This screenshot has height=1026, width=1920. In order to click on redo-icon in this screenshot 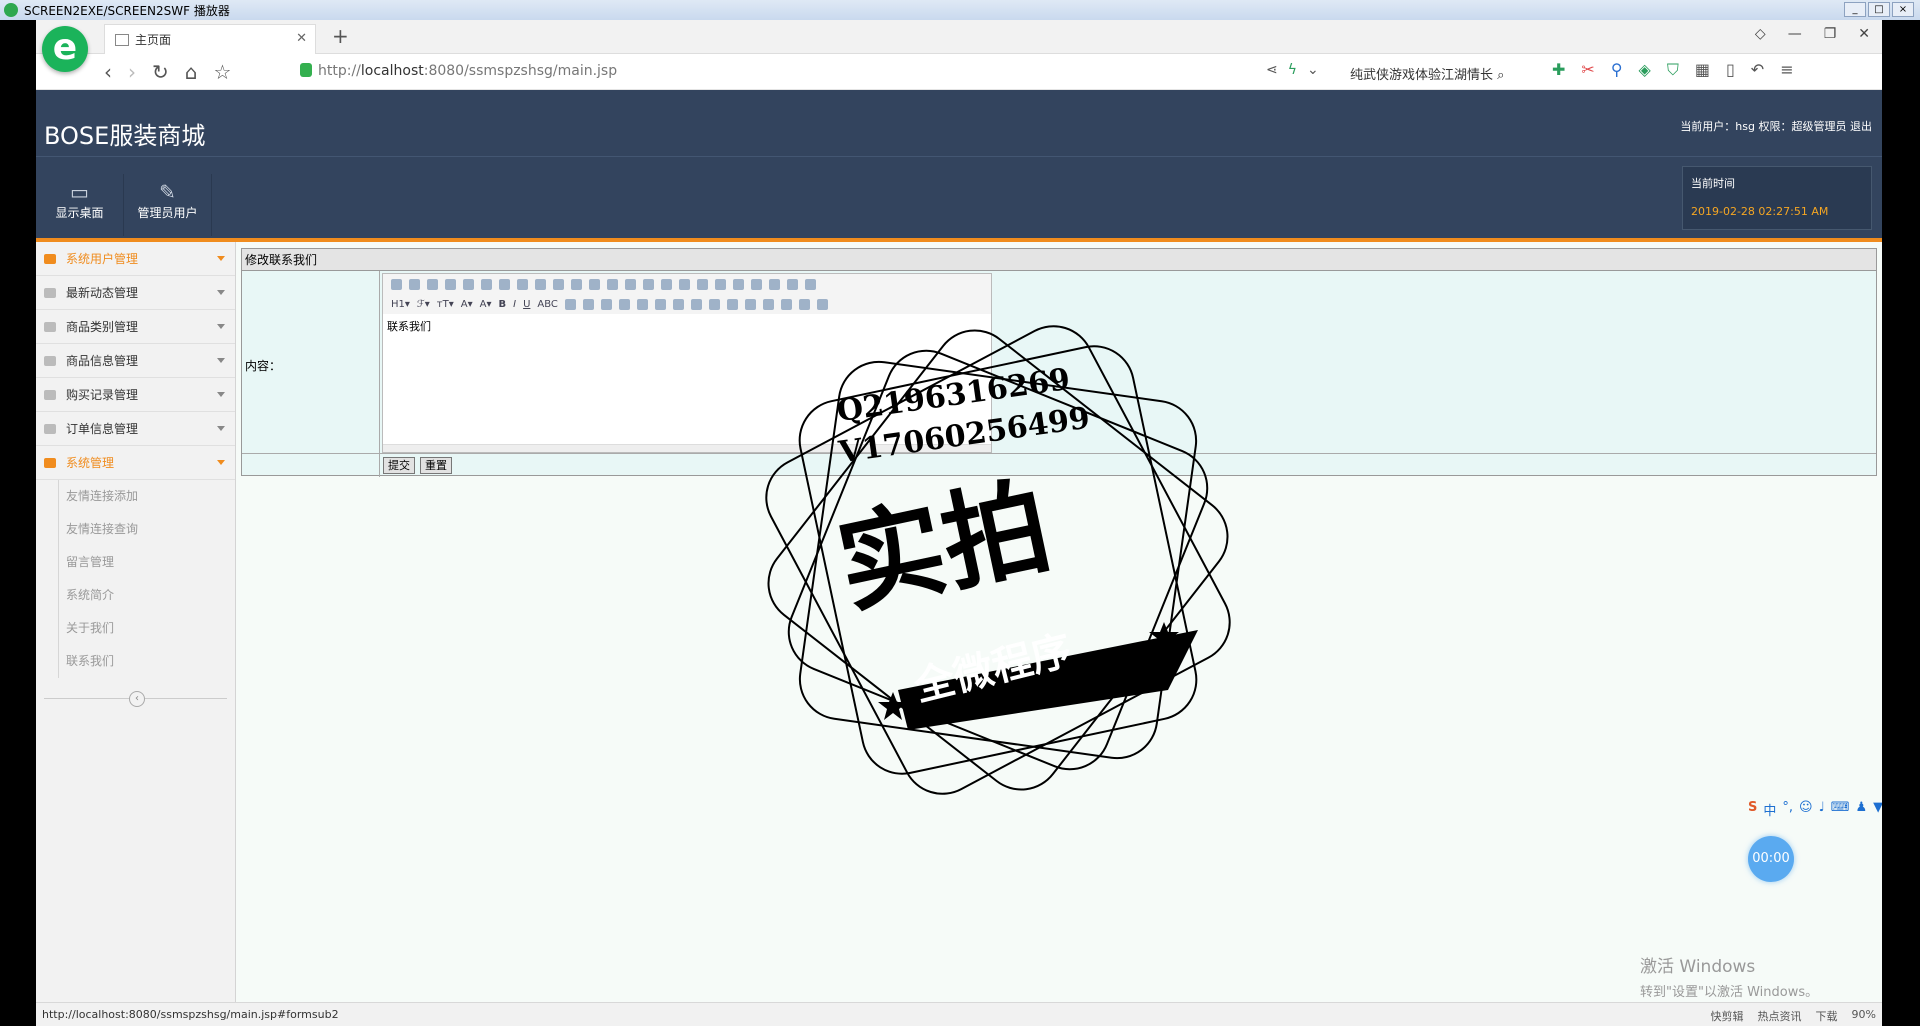, I will do `click(432, 284)`.